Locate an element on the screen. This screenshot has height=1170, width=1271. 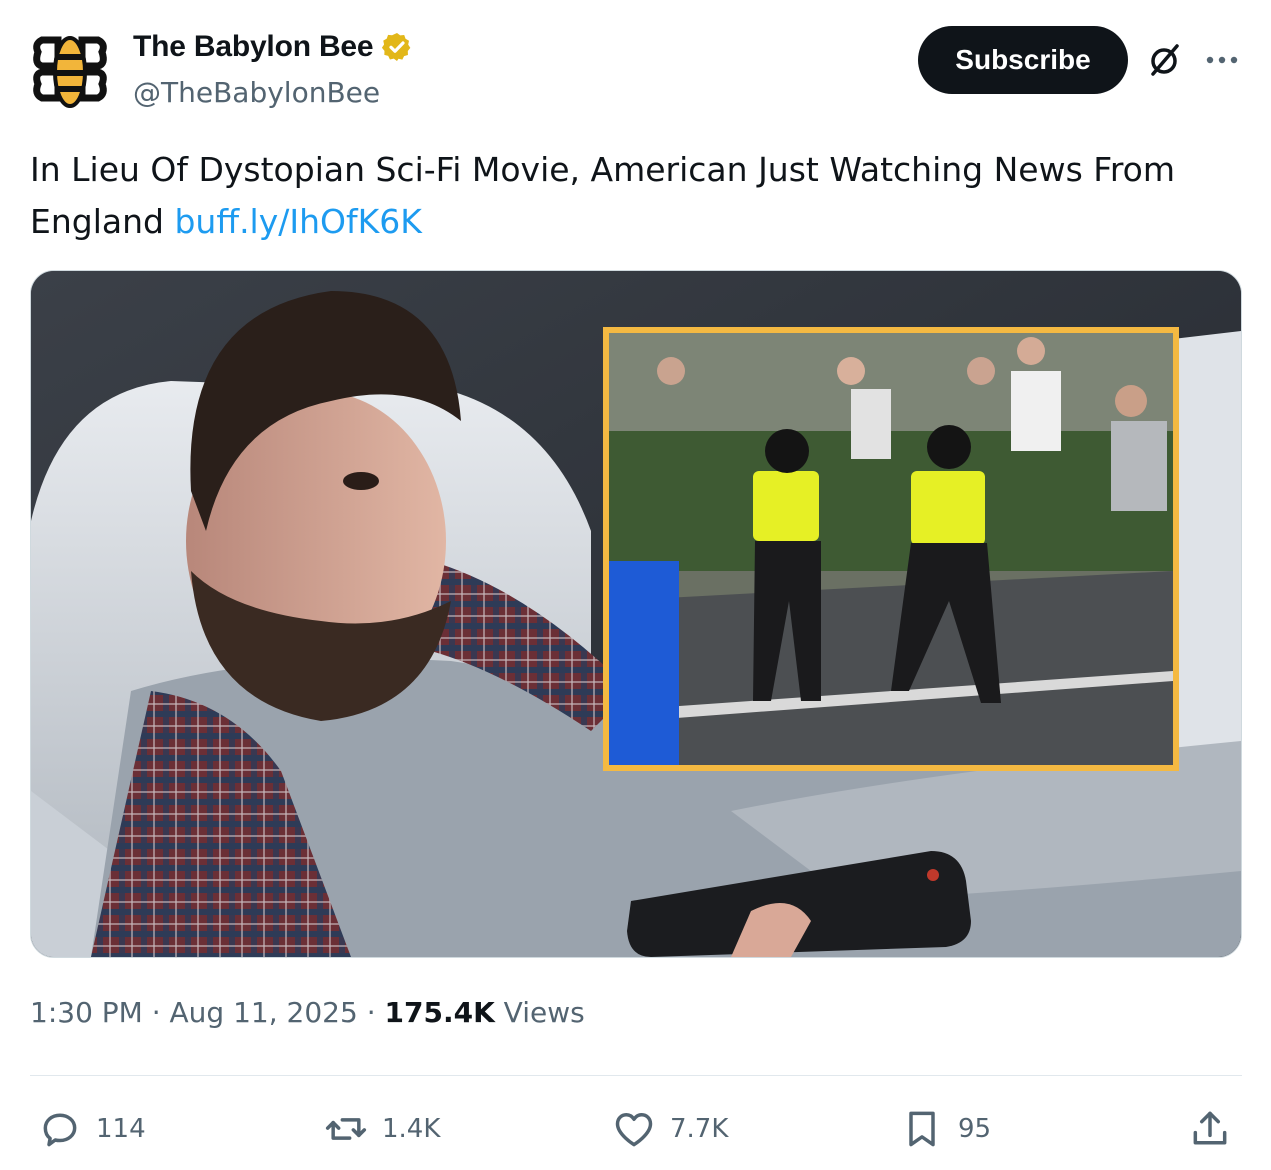
grok-button is located at coordinates (1164, 60).